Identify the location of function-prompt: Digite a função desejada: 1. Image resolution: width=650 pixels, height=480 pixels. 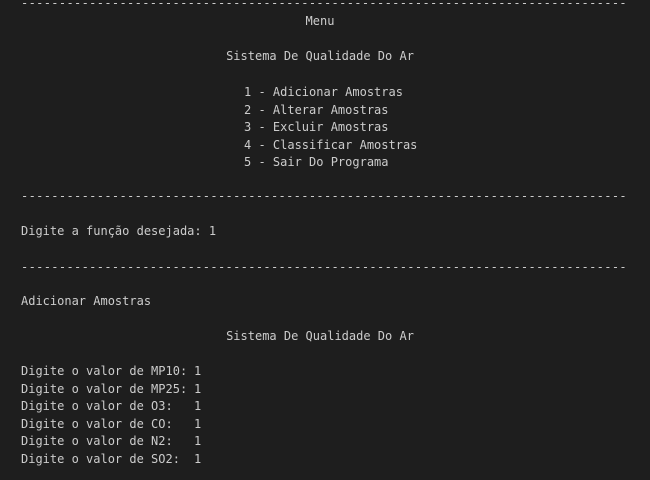
(118, 231).